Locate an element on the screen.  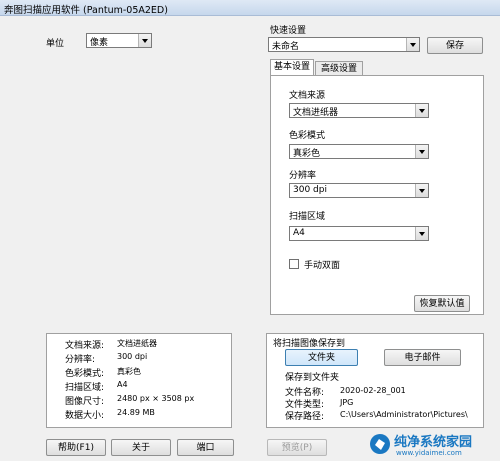
watermark-logo-icon is located at coordinates (380, 444).